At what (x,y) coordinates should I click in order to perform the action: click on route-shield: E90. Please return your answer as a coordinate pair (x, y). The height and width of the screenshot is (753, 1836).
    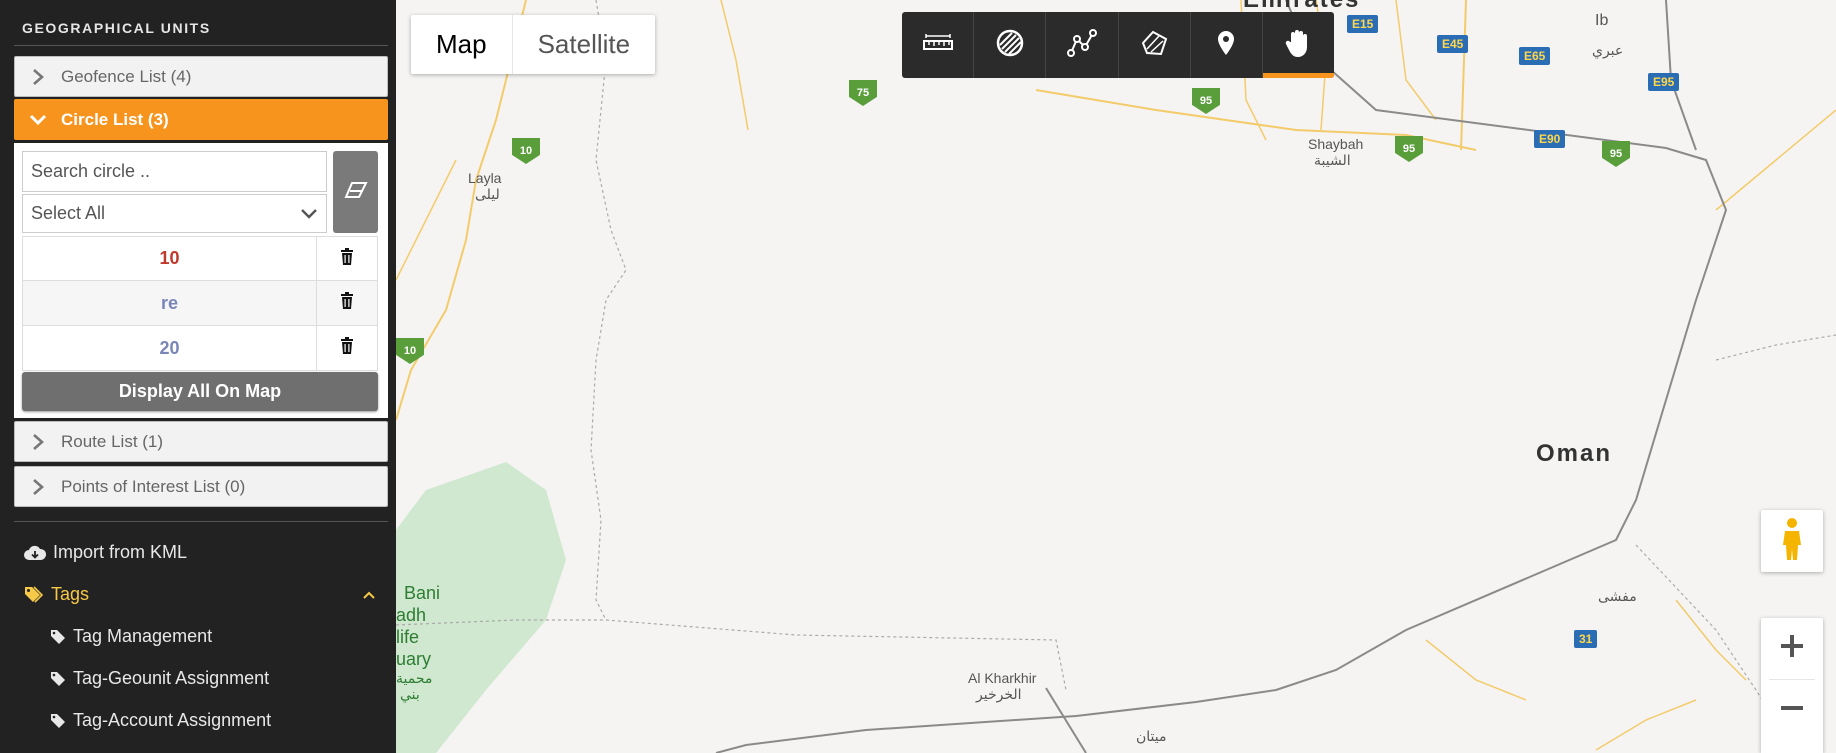
    Looking at the image, I should click on (1550, 139).